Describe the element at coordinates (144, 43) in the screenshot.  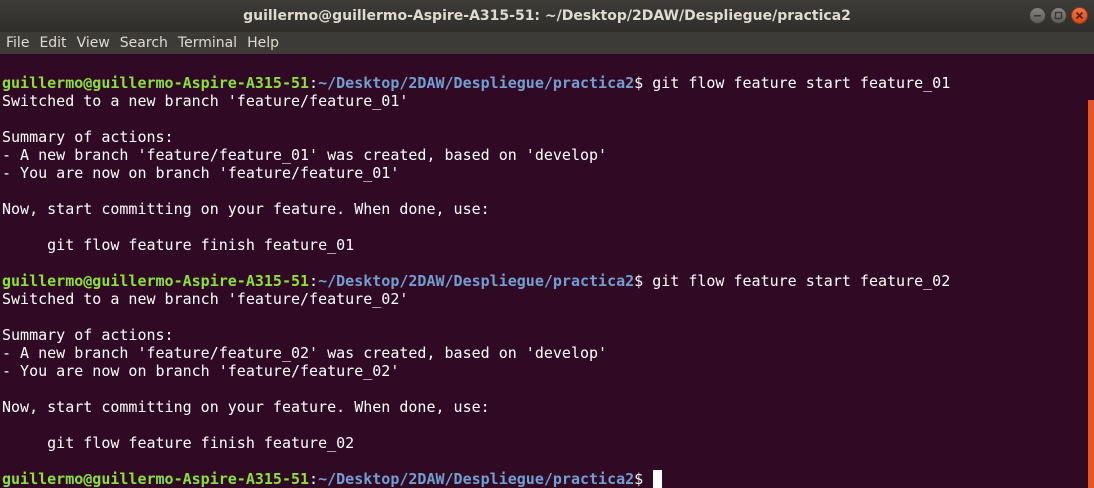
I see `menu-search: Search` at that location.